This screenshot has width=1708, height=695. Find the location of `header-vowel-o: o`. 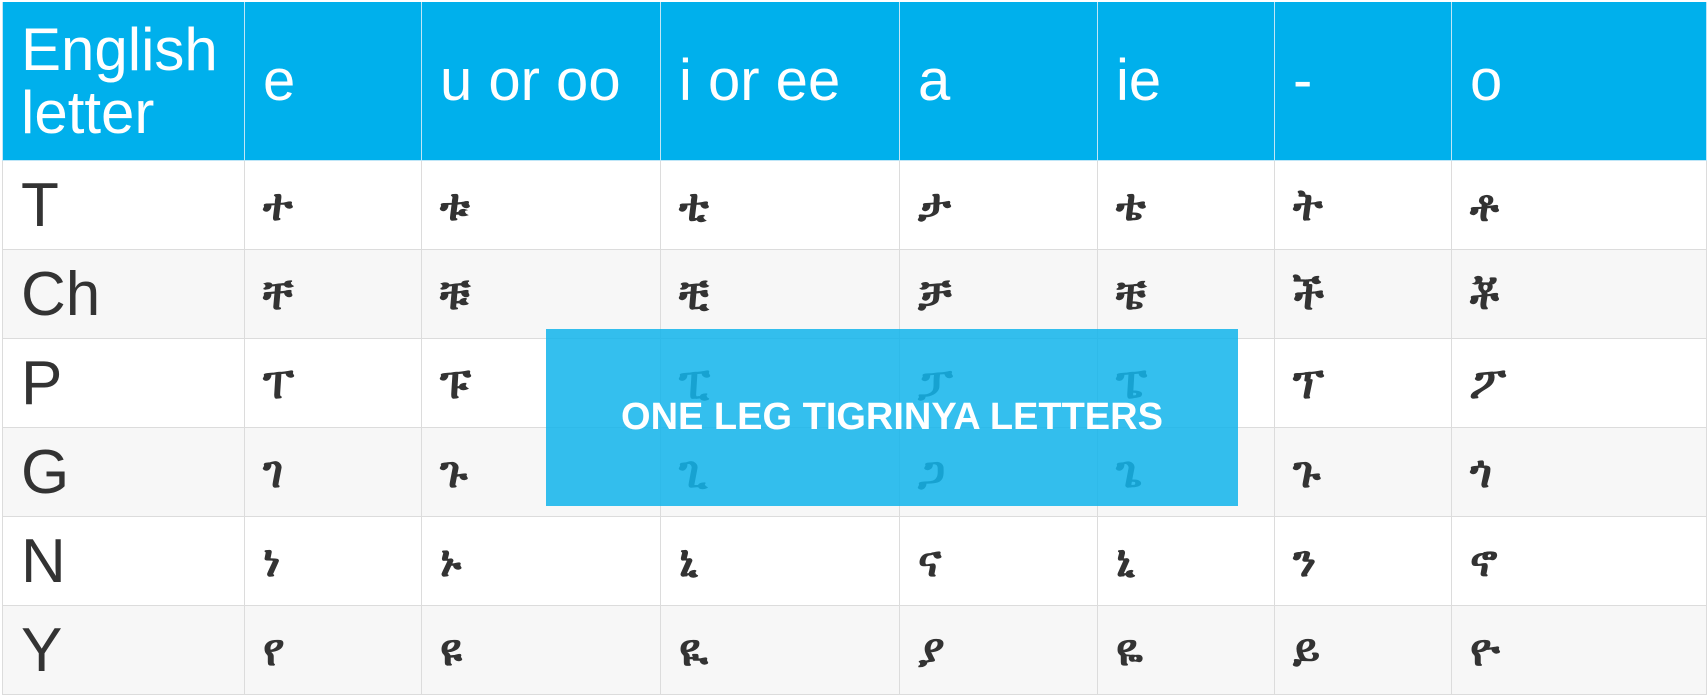

header-vowel-o: o is located at coordinates (1579, 81).